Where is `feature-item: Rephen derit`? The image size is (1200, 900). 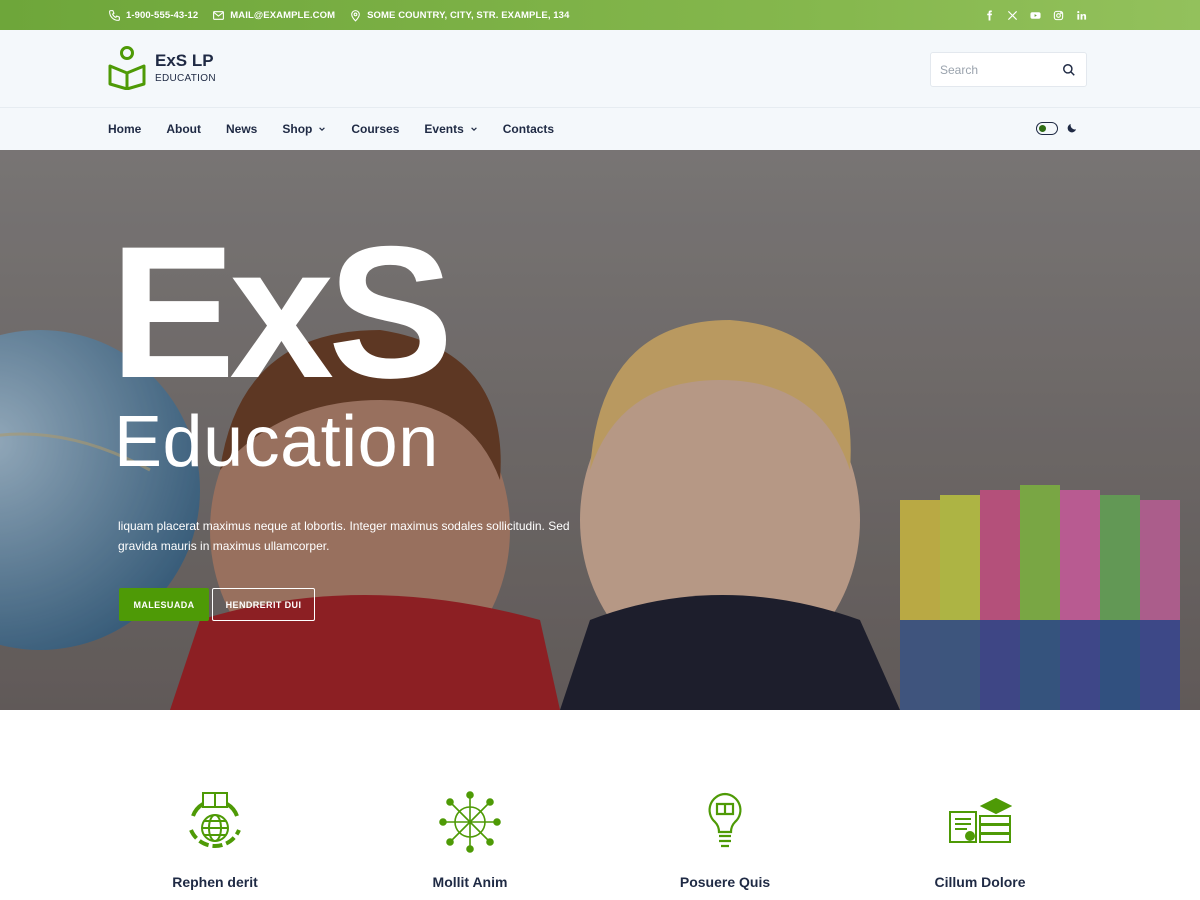 feature-item: Rephen derit is located at coordinates (215, 840).